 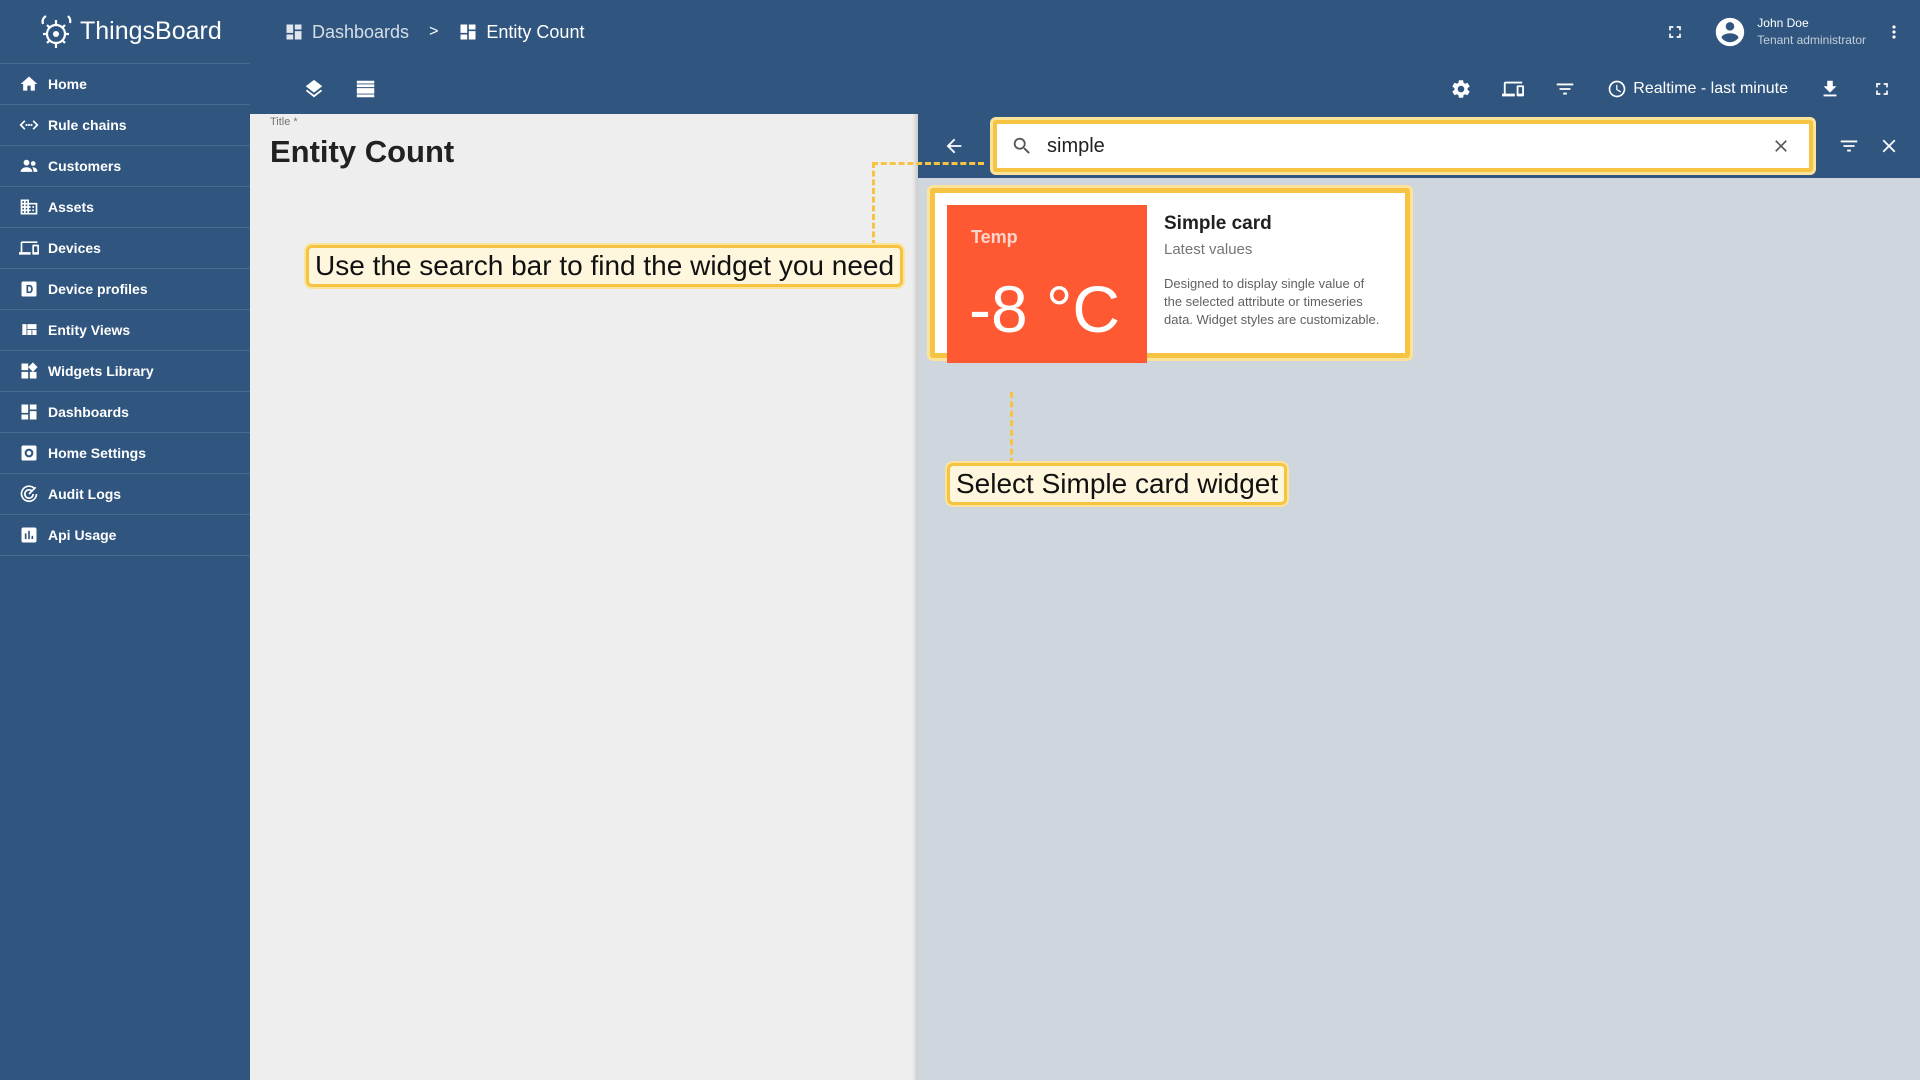 I want to click on search-icon, so click(x=1021, y=145).